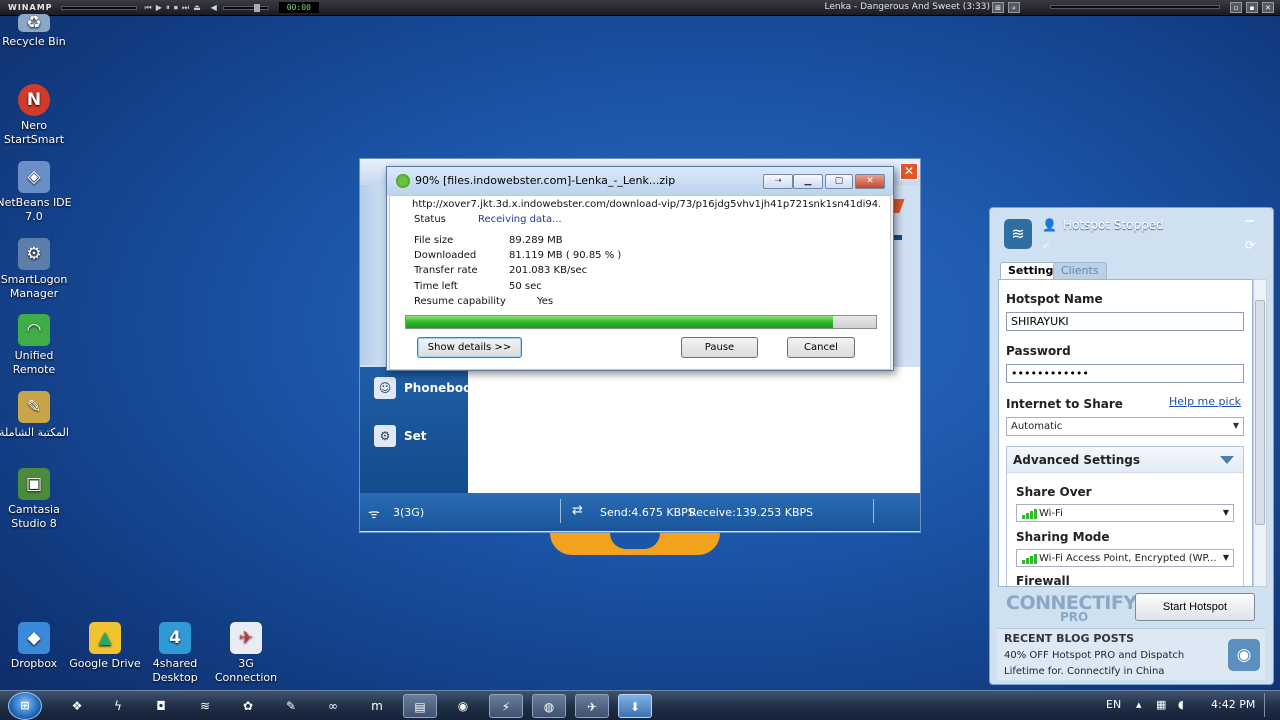  Describe the element at coordinates (98, 7) in the screenshot. I see `winamp-seek-bar` at that location.